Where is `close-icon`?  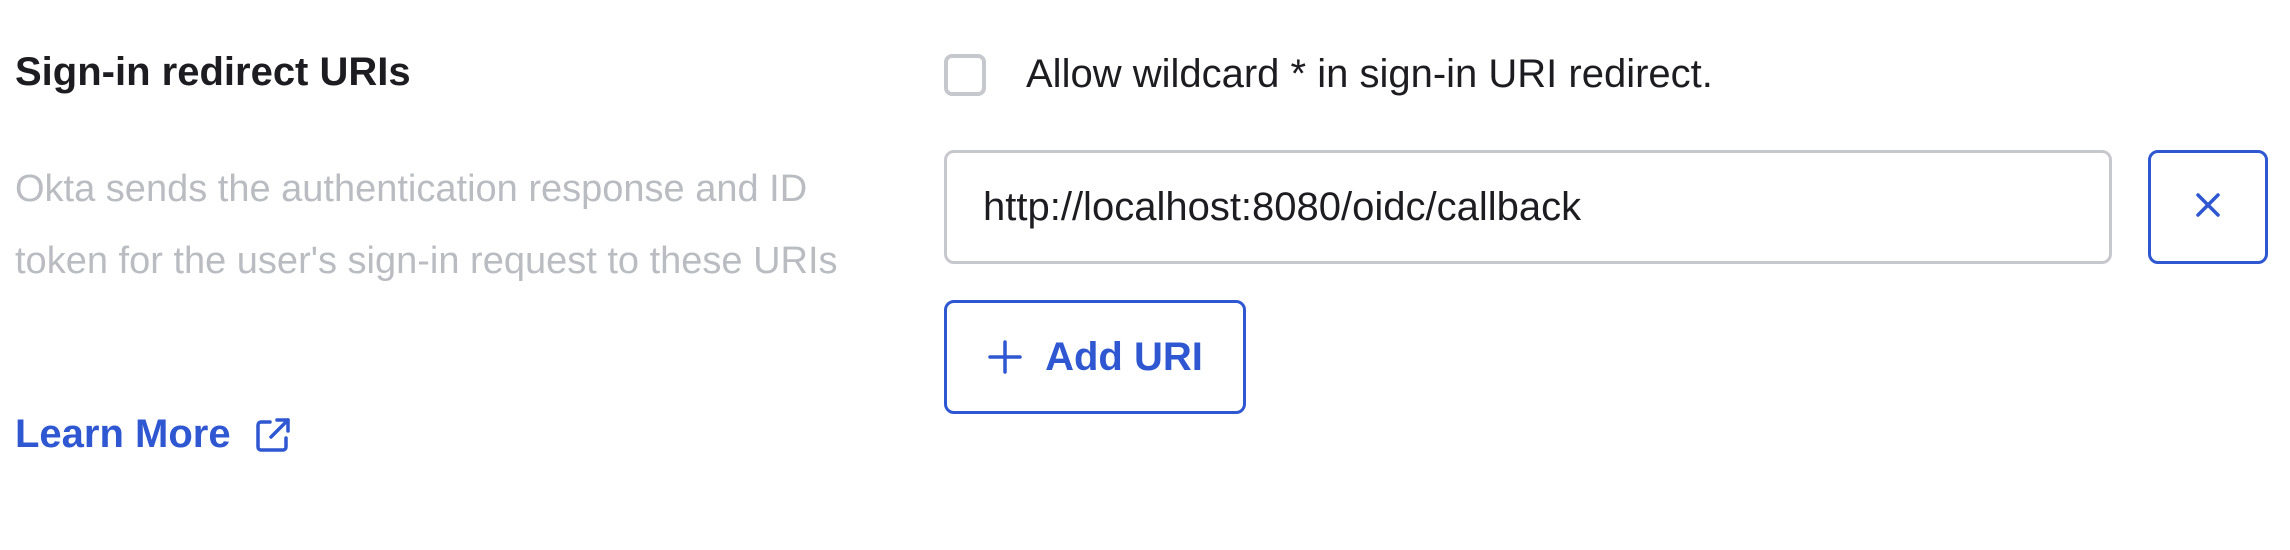 close-icon is located at coordinates (2208, 207).